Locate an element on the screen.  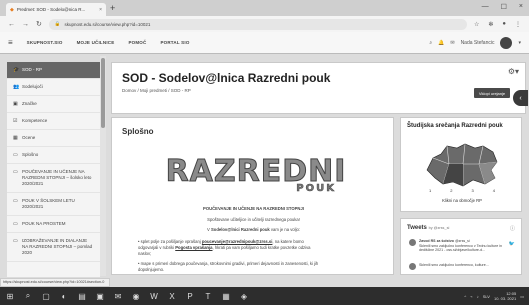
clock: 12:05 10. 03. 2021 is located at coordinates (505, 296).